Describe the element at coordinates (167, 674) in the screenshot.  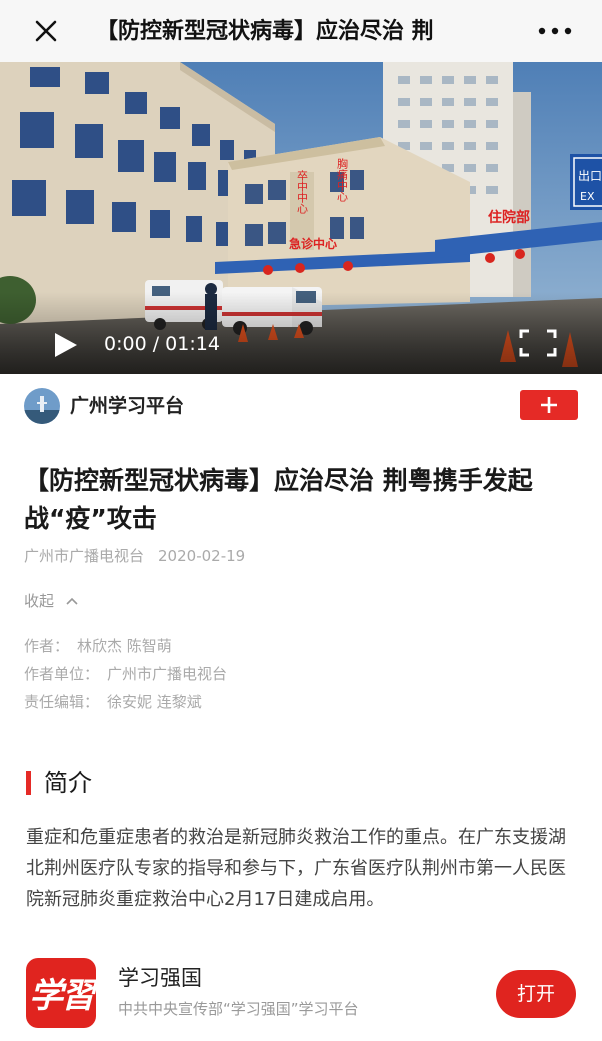
I see `author-unit-value: 广州市广播电视台` at that location.